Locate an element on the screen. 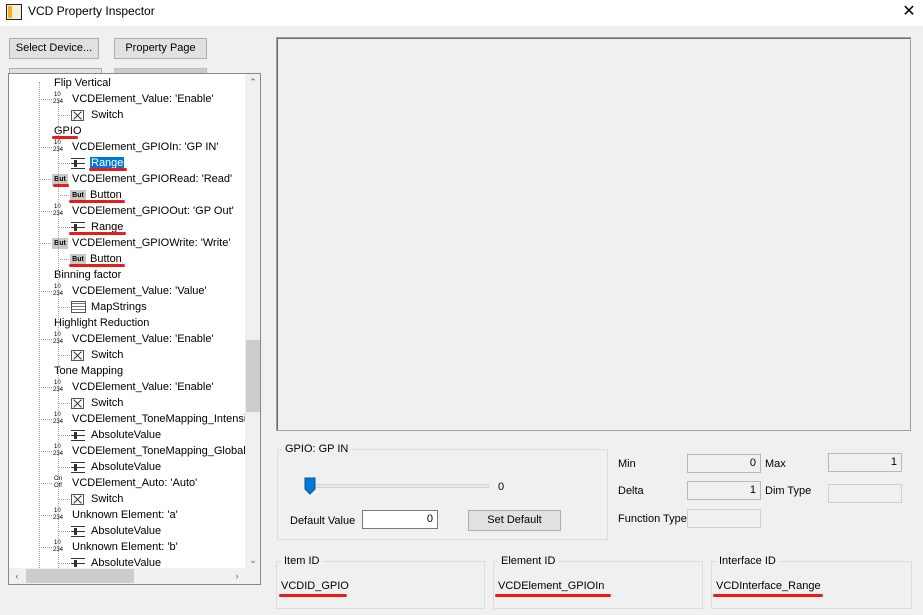  tree-category: Tone Mapping is located at coordinates (88, 371).